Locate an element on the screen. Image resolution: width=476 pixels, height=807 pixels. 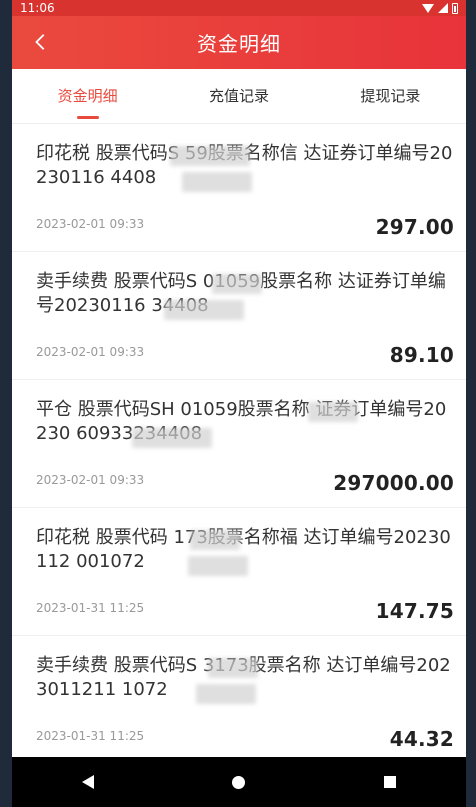
back-button is located at coordinates (41, 42).